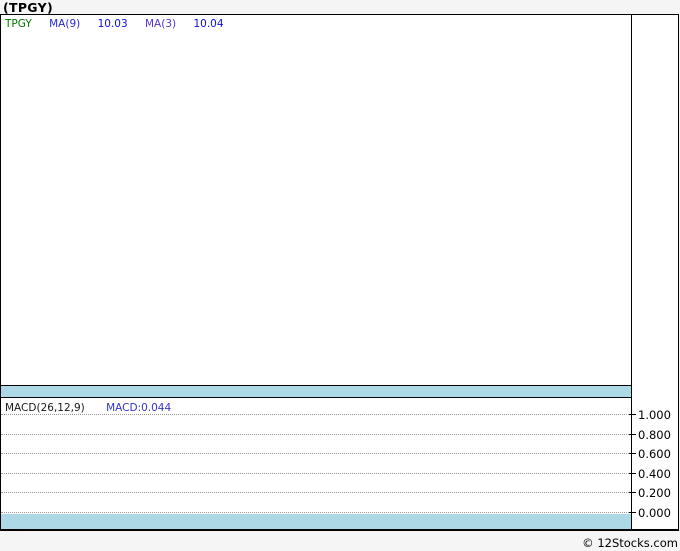 The height and width of the screenshot is (551, 680). Describe the element at coordinates (653, 272) in the screenshot. I see `macd-y-axis: 1.000 0.800 0.600 0.400 0.200 0.000` at that location.